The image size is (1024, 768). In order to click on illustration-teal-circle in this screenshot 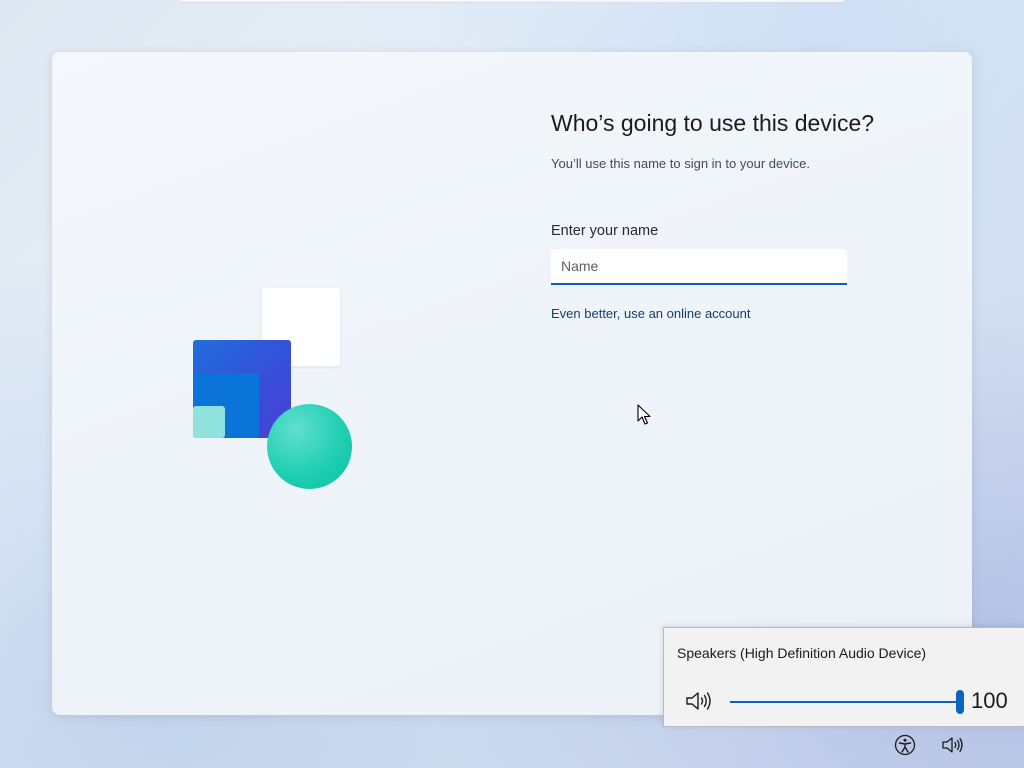, I will do `click(309, 446)`.